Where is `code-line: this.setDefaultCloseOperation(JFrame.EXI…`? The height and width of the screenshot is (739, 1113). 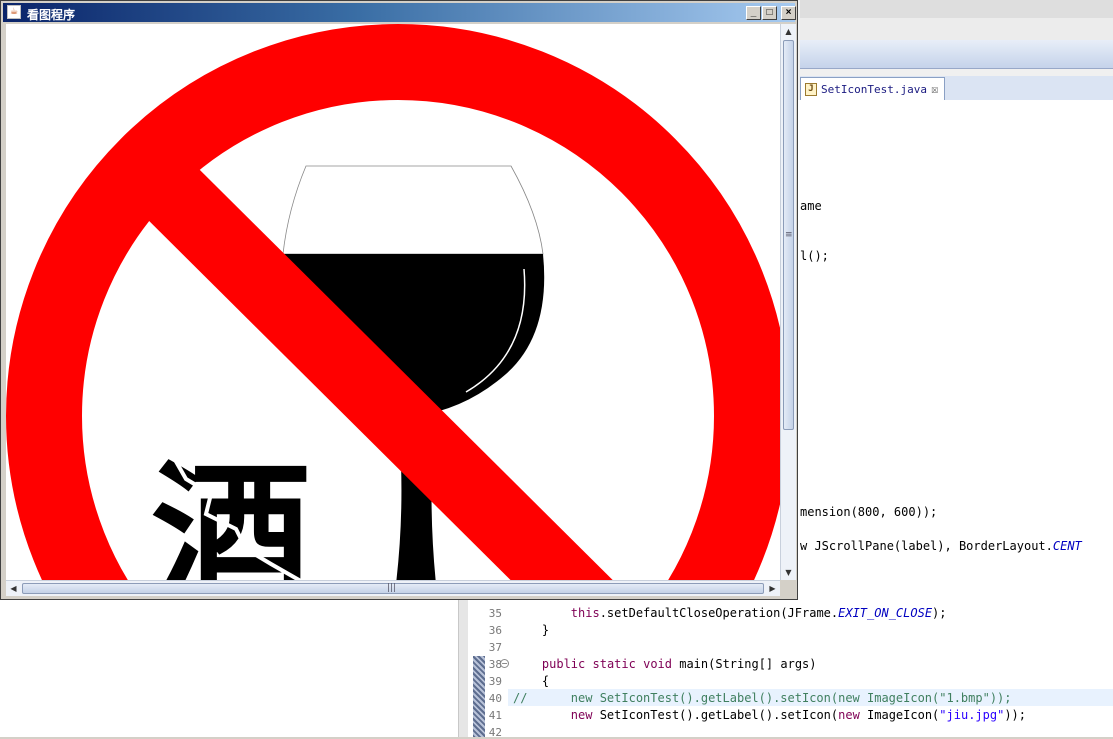
code-line: this.setDefaultCloseOperation(JFrame.EXI… is located at coordinates (758, 613).